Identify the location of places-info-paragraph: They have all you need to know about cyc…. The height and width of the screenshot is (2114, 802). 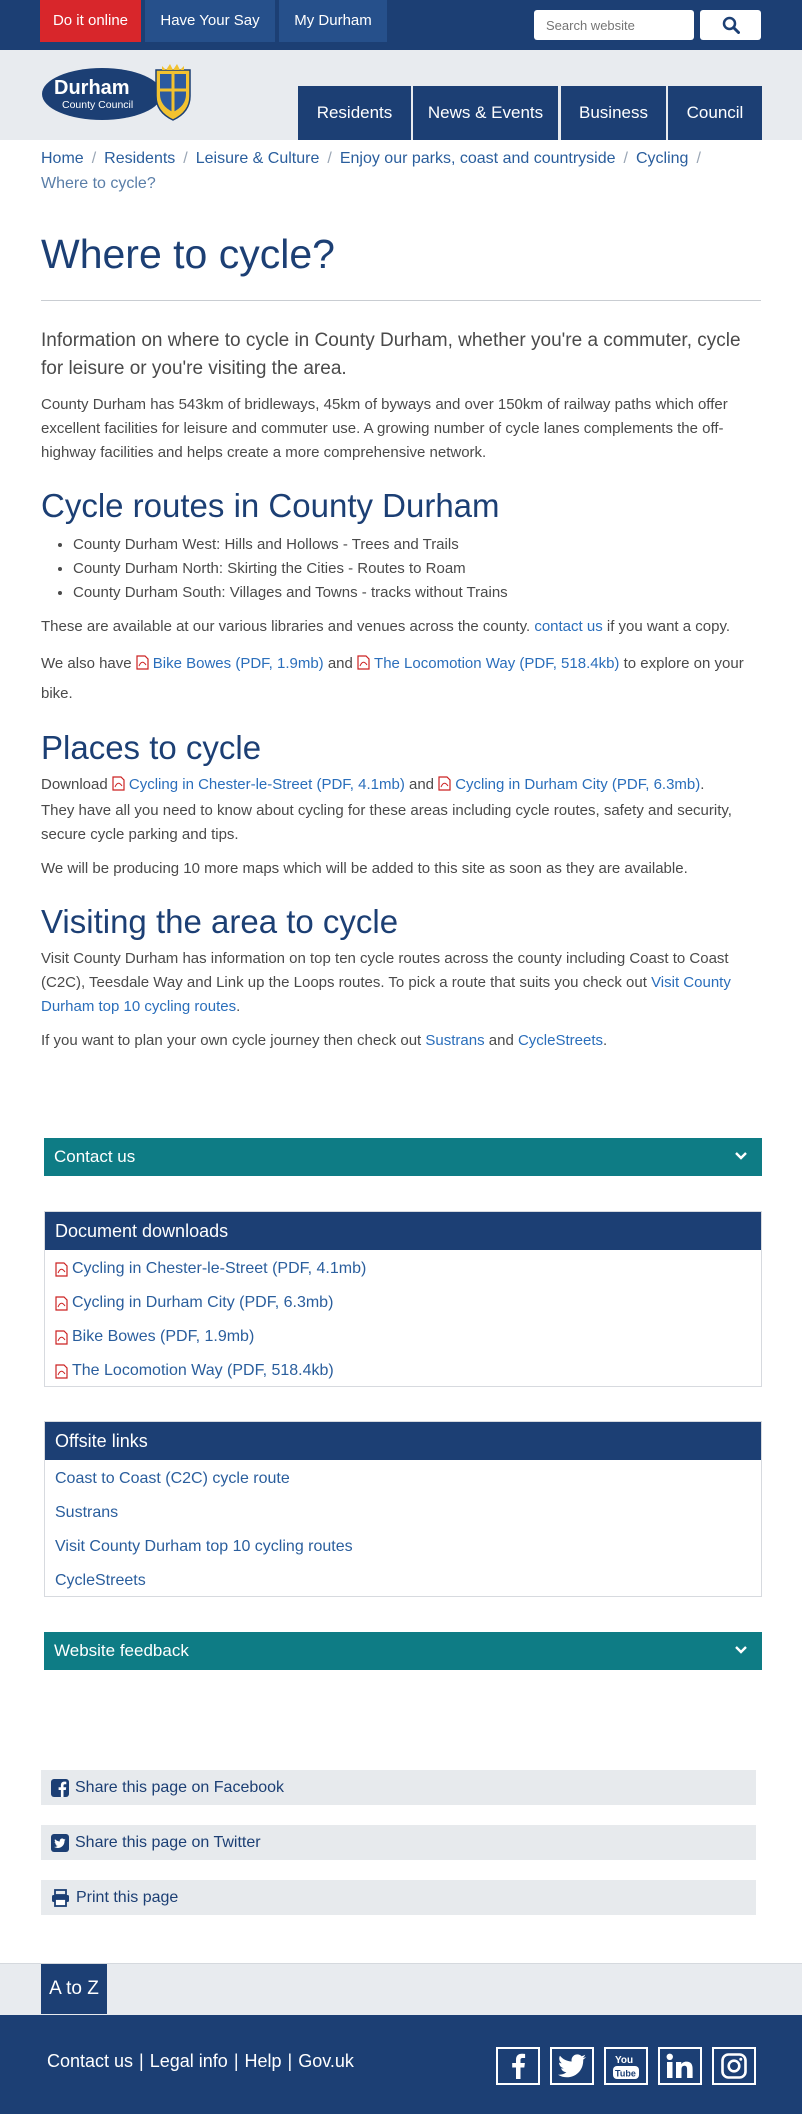
(386, 822).